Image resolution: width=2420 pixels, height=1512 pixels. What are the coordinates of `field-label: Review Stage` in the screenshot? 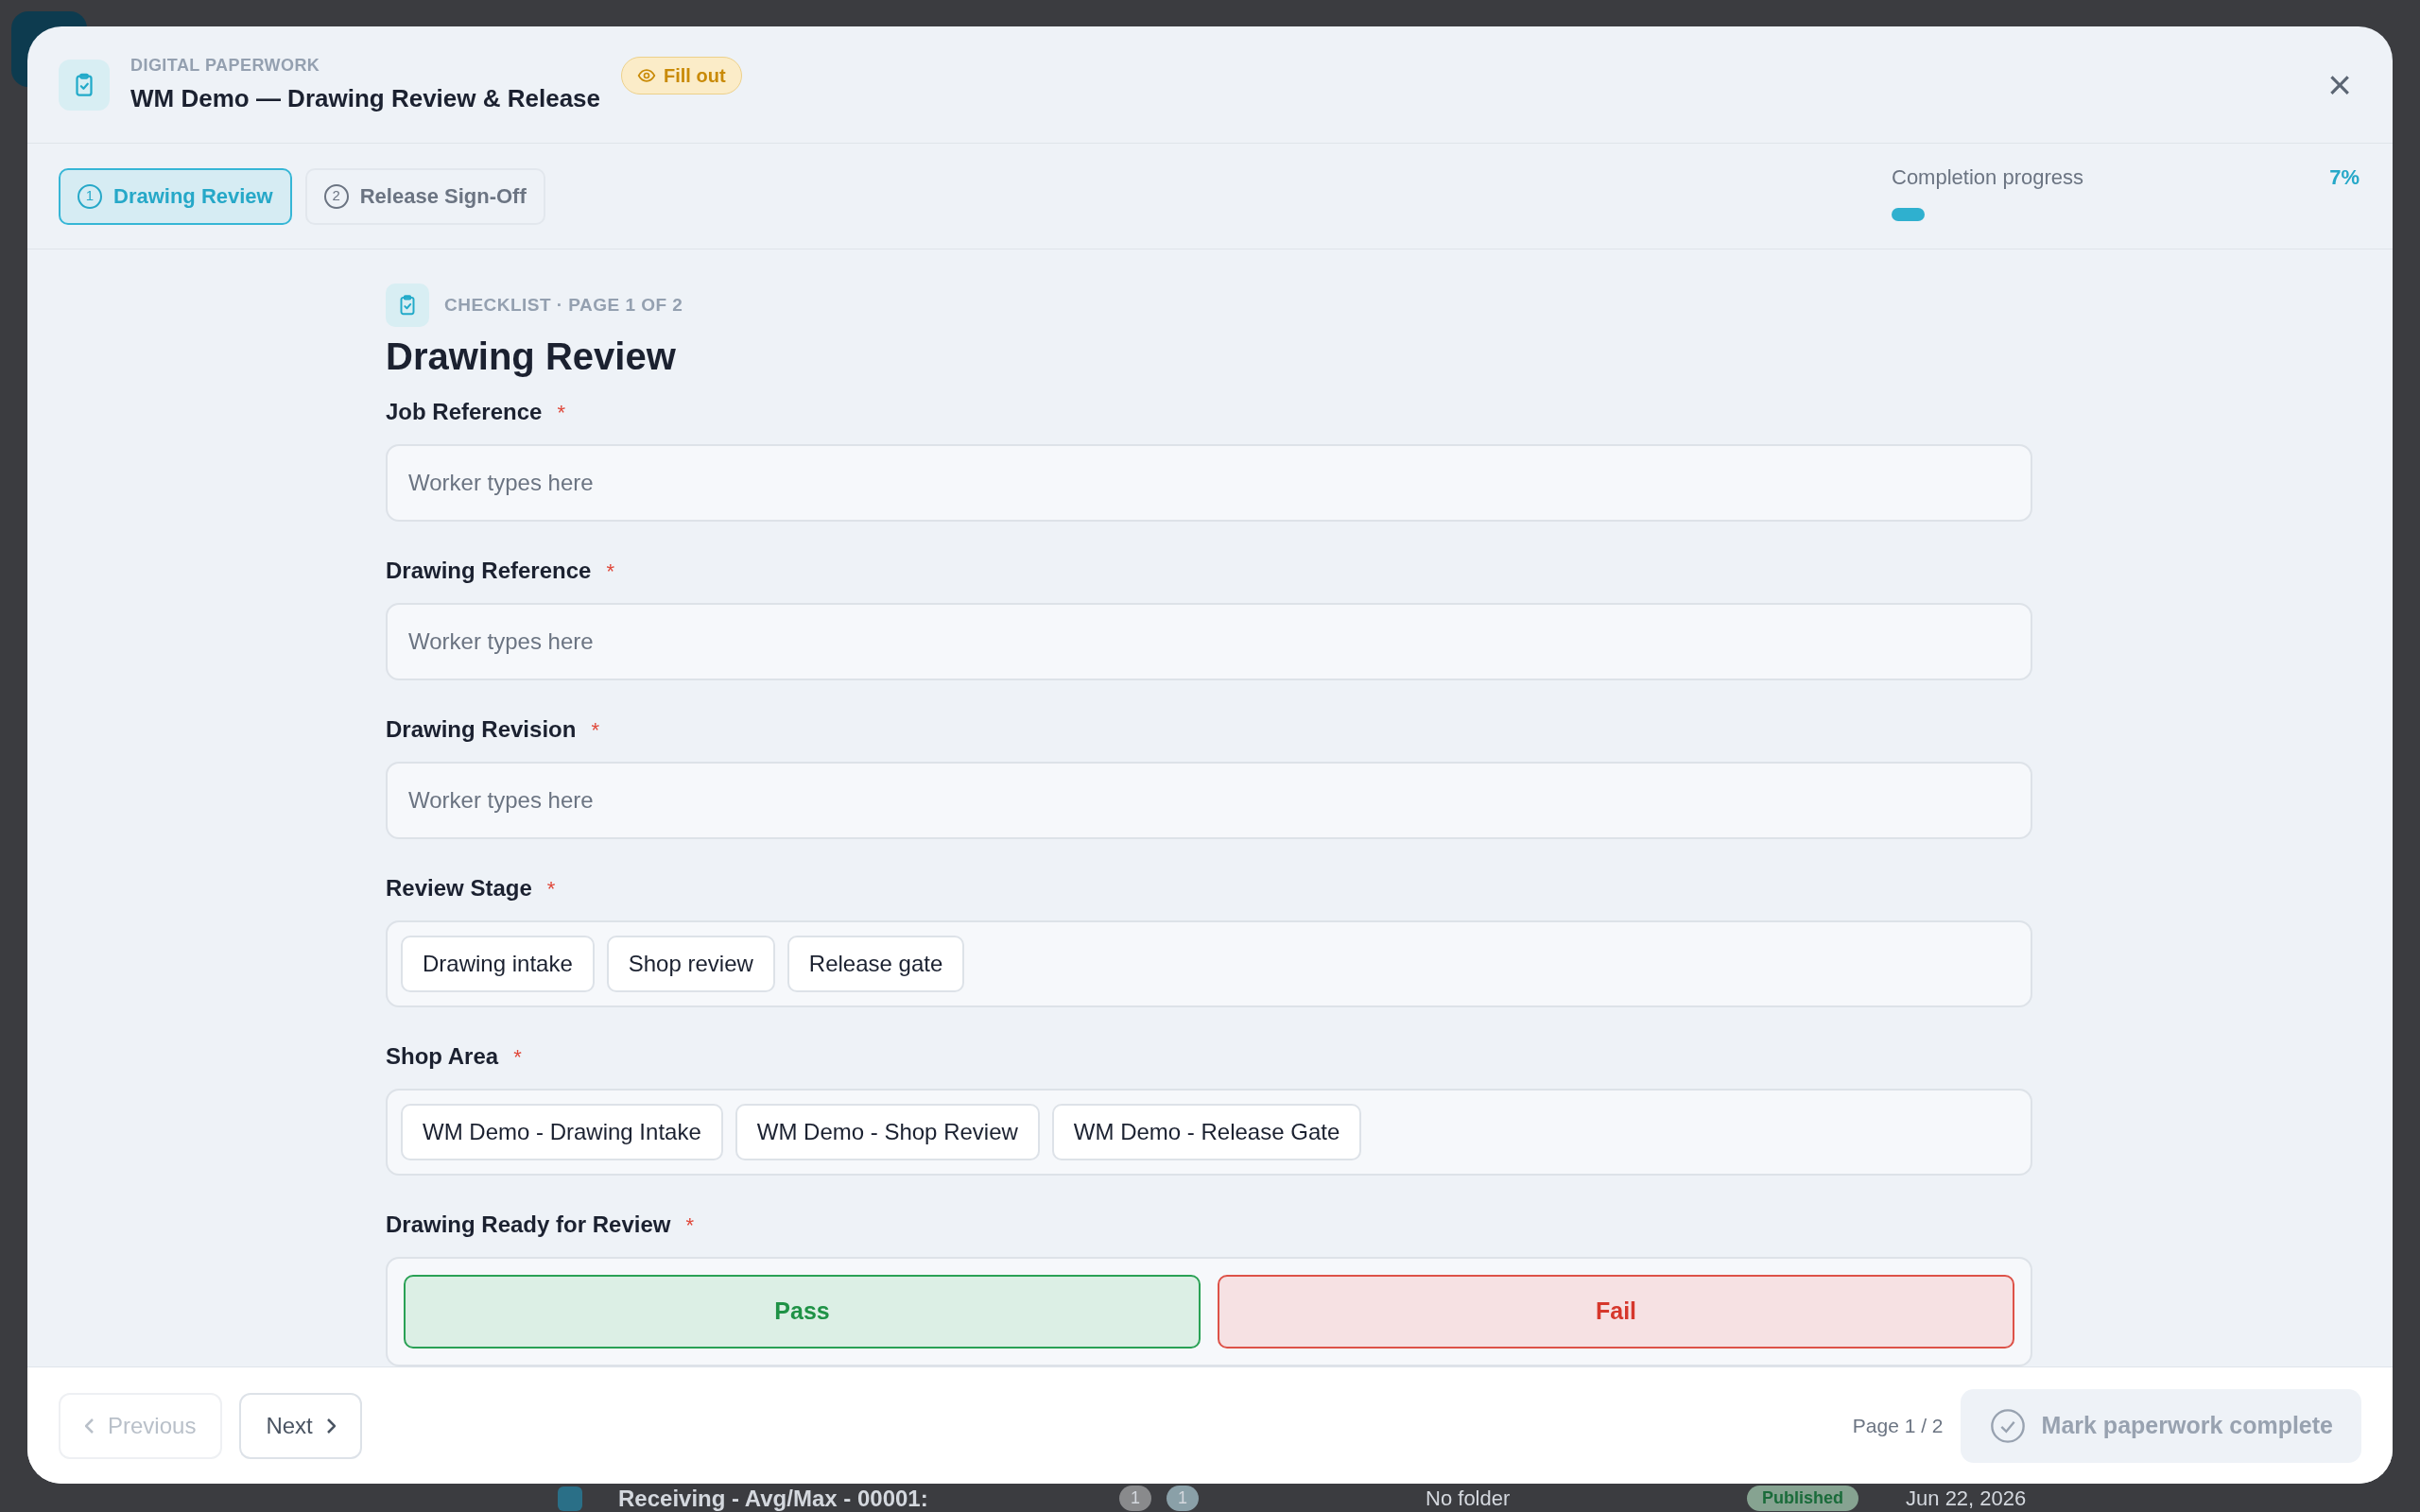 It's located at (459, 888).